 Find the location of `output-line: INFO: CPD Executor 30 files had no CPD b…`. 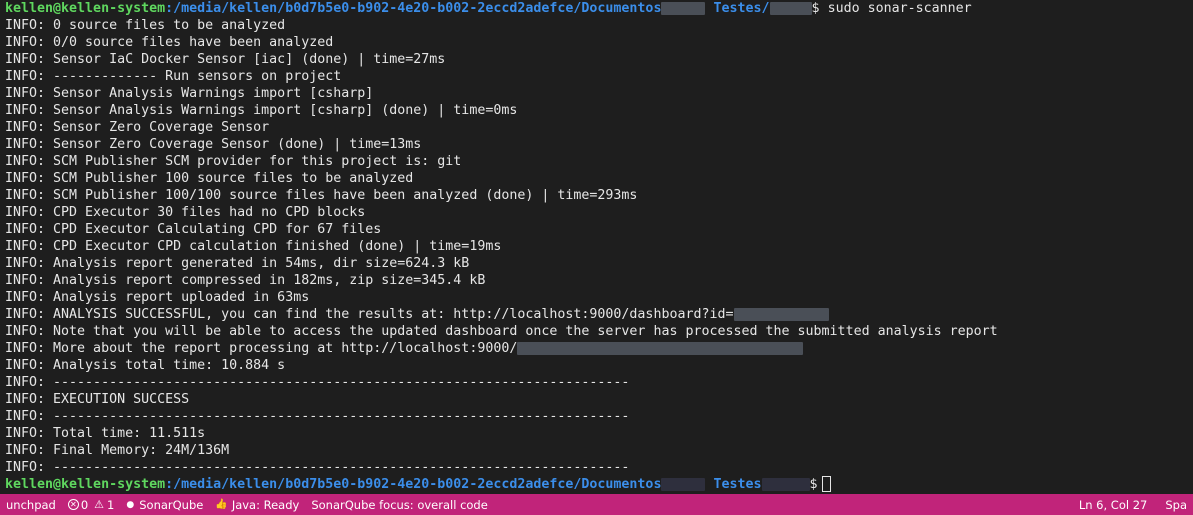

output-line: INFO: CPD Executor 30 files had no CPD b… is located at coordinates (185, 212).